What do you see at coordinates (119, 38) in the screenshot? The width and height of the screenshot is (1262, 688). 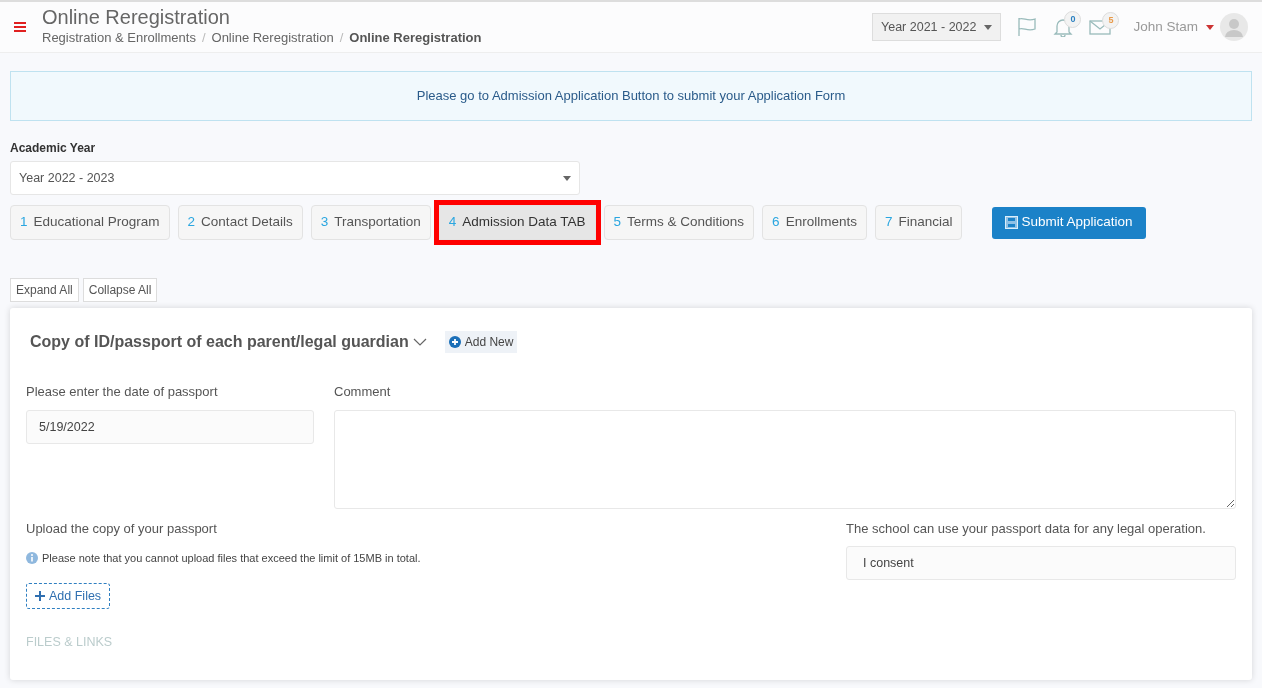 I see `breadcrumb-link: Registration & Enrollments` at bounding box center [119, 38].